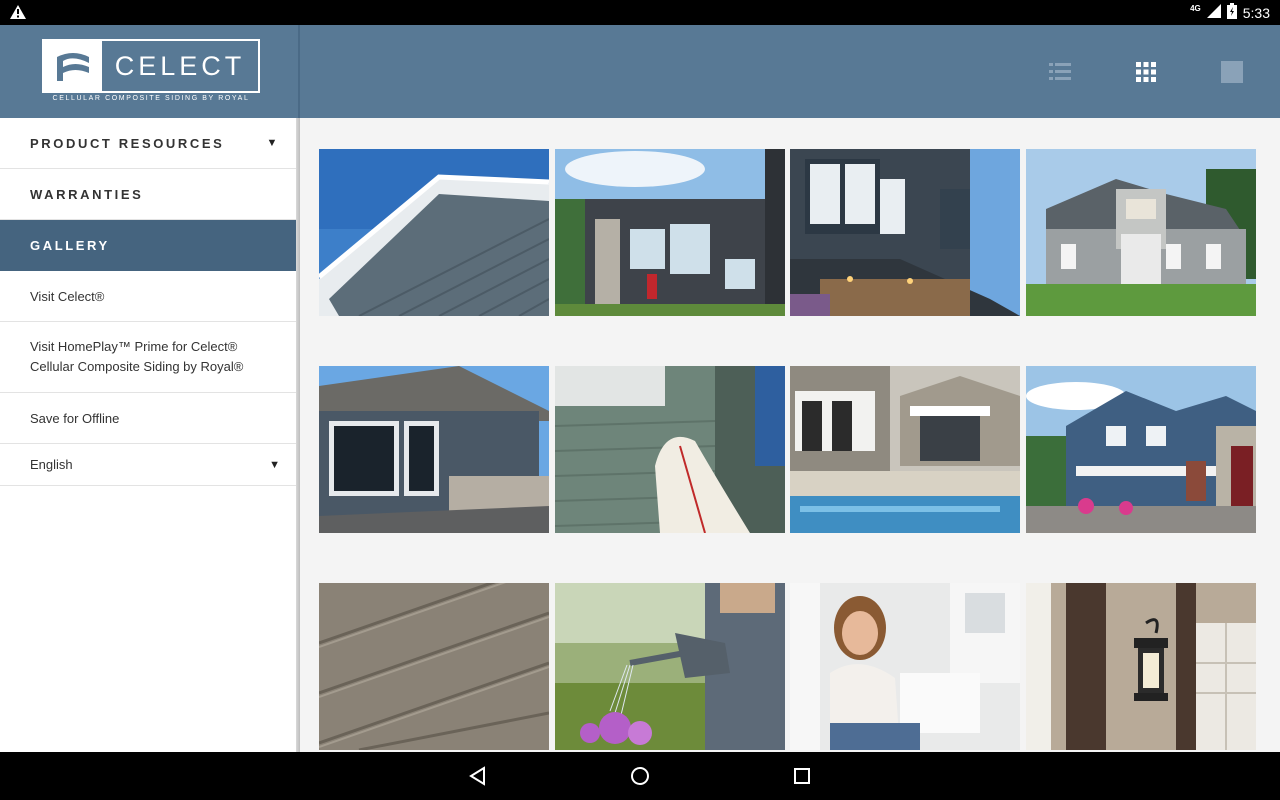  Describe the element at coordinates (150, 296) in the screenshot. I see `menu-item-visit-celect: Visit Celect®` at that location.